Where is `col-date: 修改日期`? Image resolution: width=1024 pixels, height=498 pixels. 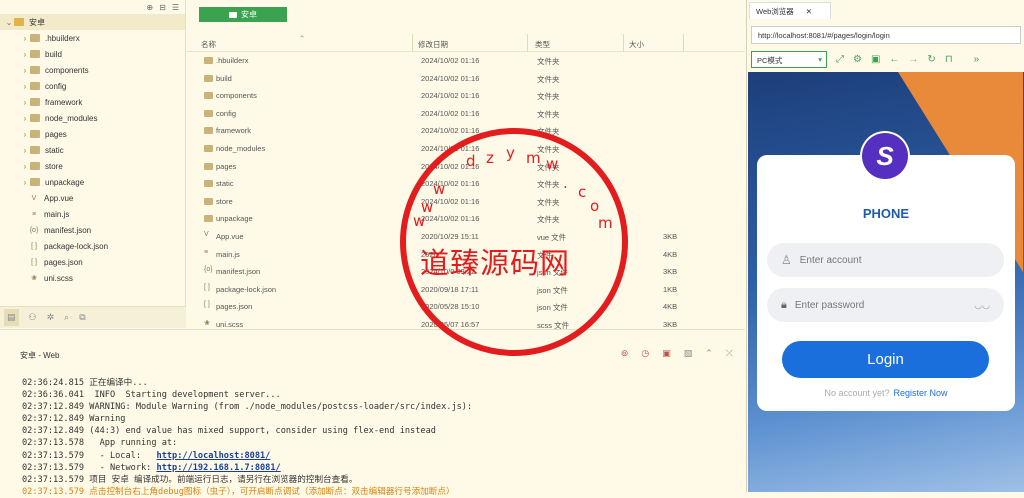
col-date: 修改日期 is located at coordinates (433, 44).